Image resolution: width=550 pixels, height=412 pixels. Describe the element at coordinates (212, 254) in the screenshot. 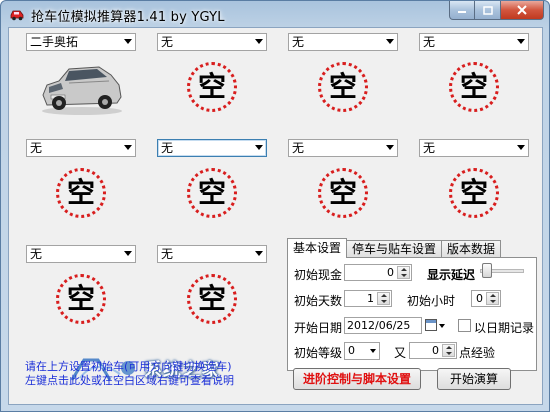

I see `car-select-10: 无` at that location.